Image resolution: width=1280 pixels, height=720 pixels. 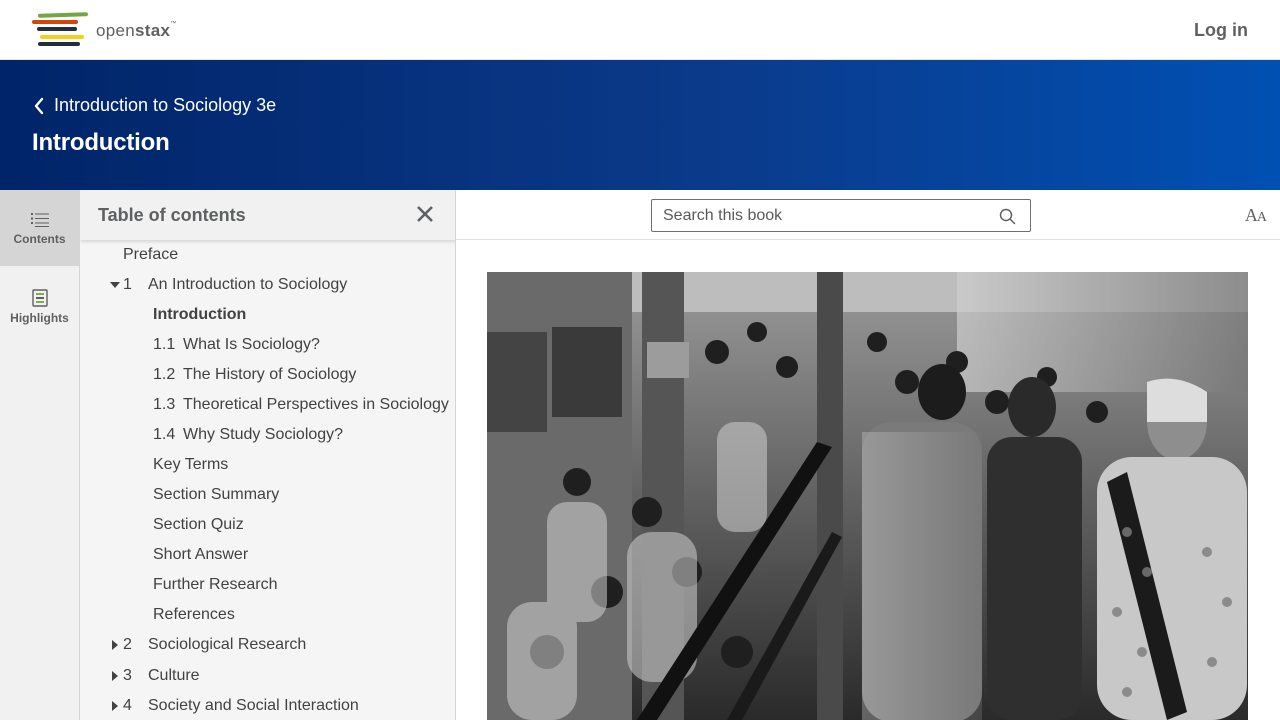 I want to click on toc-item-label: Section Summary, so click(x=216, y=494).